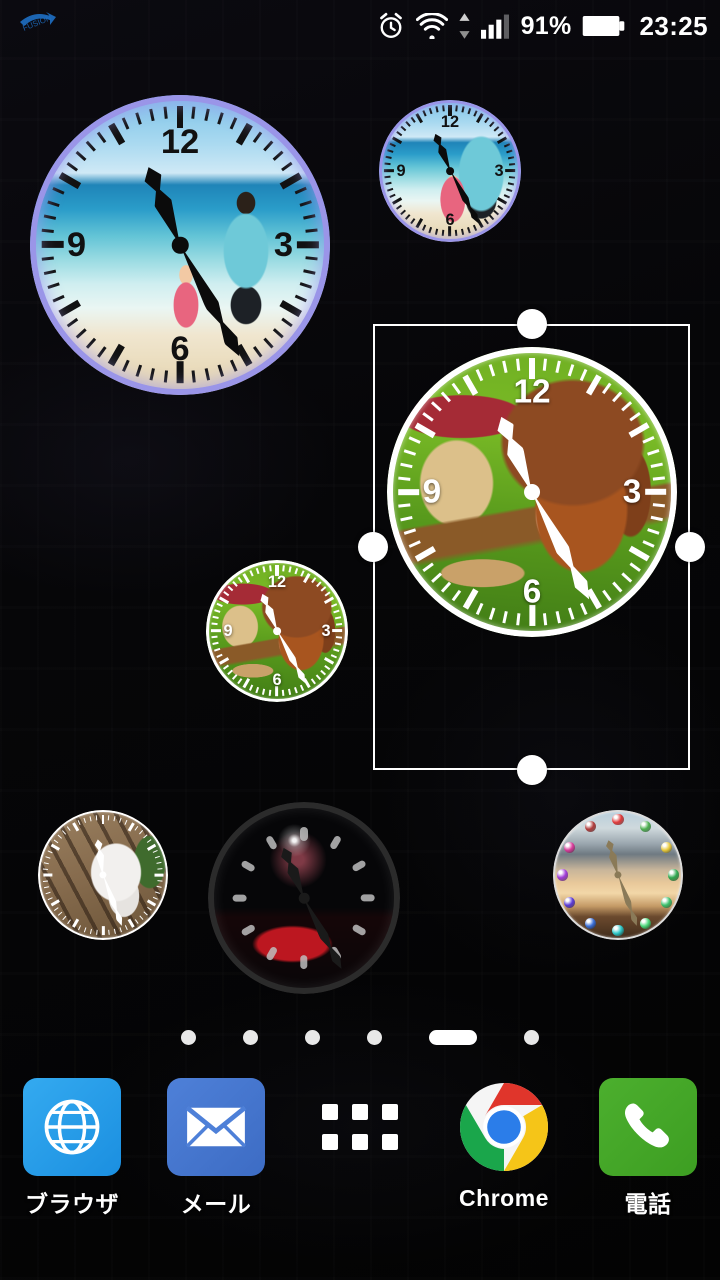  I want to click on chrome-icon, so click(504, 1127).